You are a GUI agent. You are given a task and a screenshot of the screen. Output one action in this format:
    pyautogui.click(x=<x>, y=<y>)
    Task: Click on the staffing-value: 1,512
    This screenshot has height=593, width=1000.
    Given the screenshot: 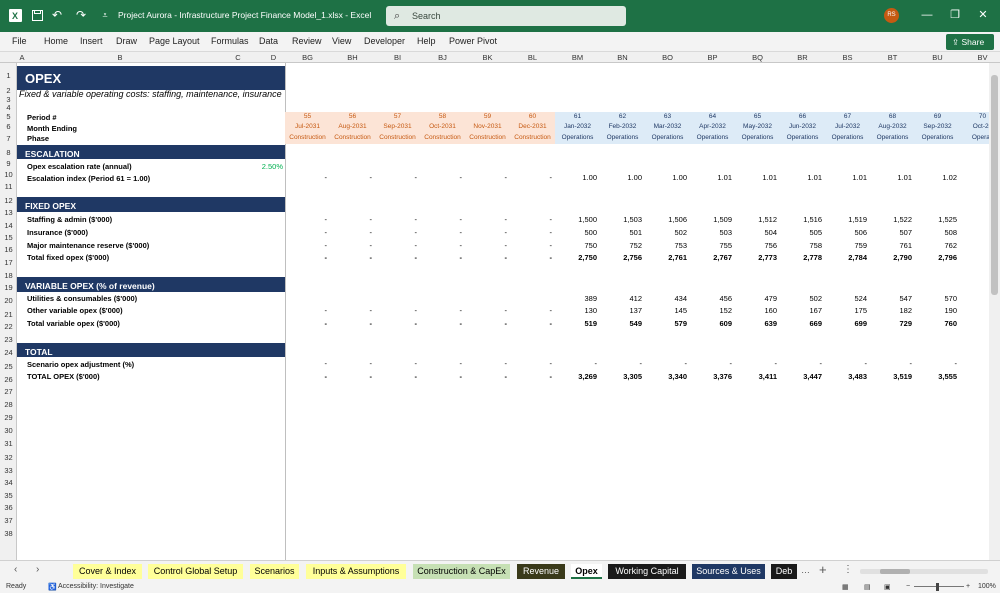 What is the action you would take?
    pyautogui.click(x=756, y=220)
    